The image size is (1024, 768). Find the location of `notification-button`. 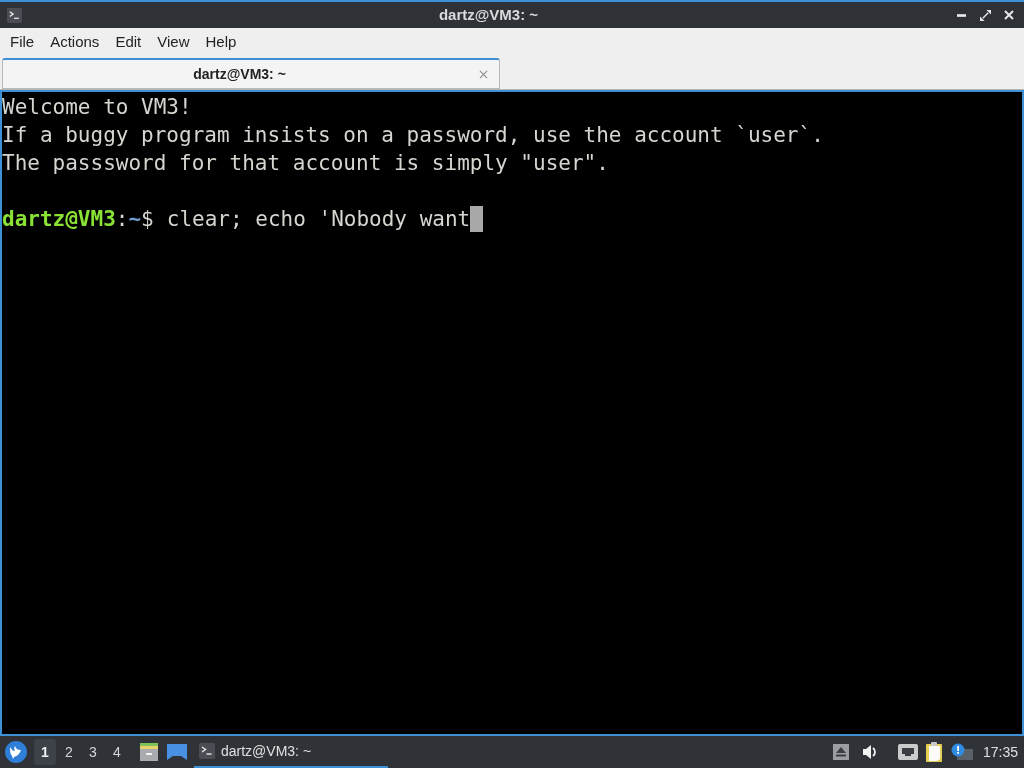

notification-button is located at coordinates (961, 752).